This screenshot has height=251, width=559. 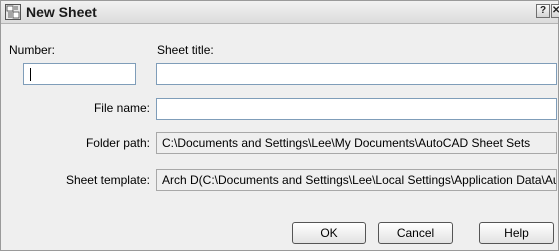 I want to click on ok-button: OK, so click(x=329, y=233).